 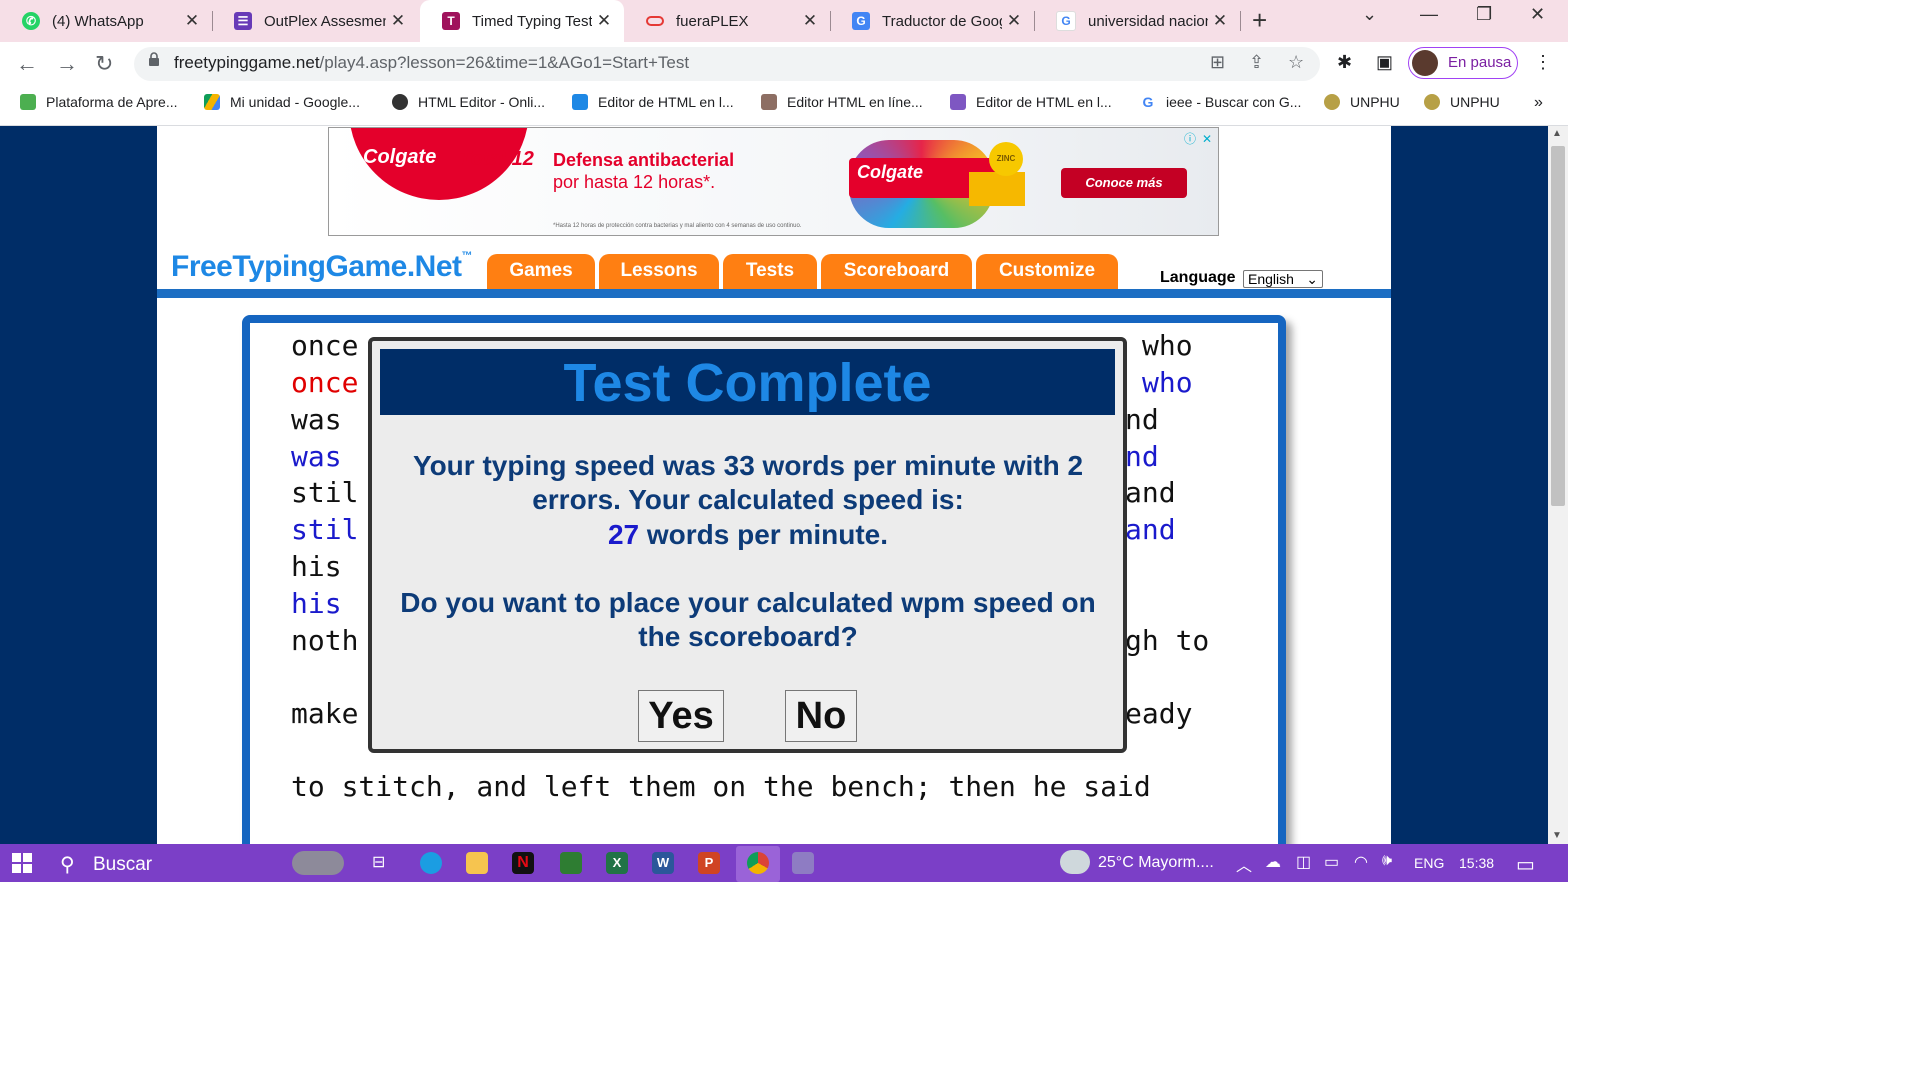 What do you see at coordinates (1296, 62) in the screenshot?
I see `bookmark-star-icon: ☆` at bounding box center [1296, 62].